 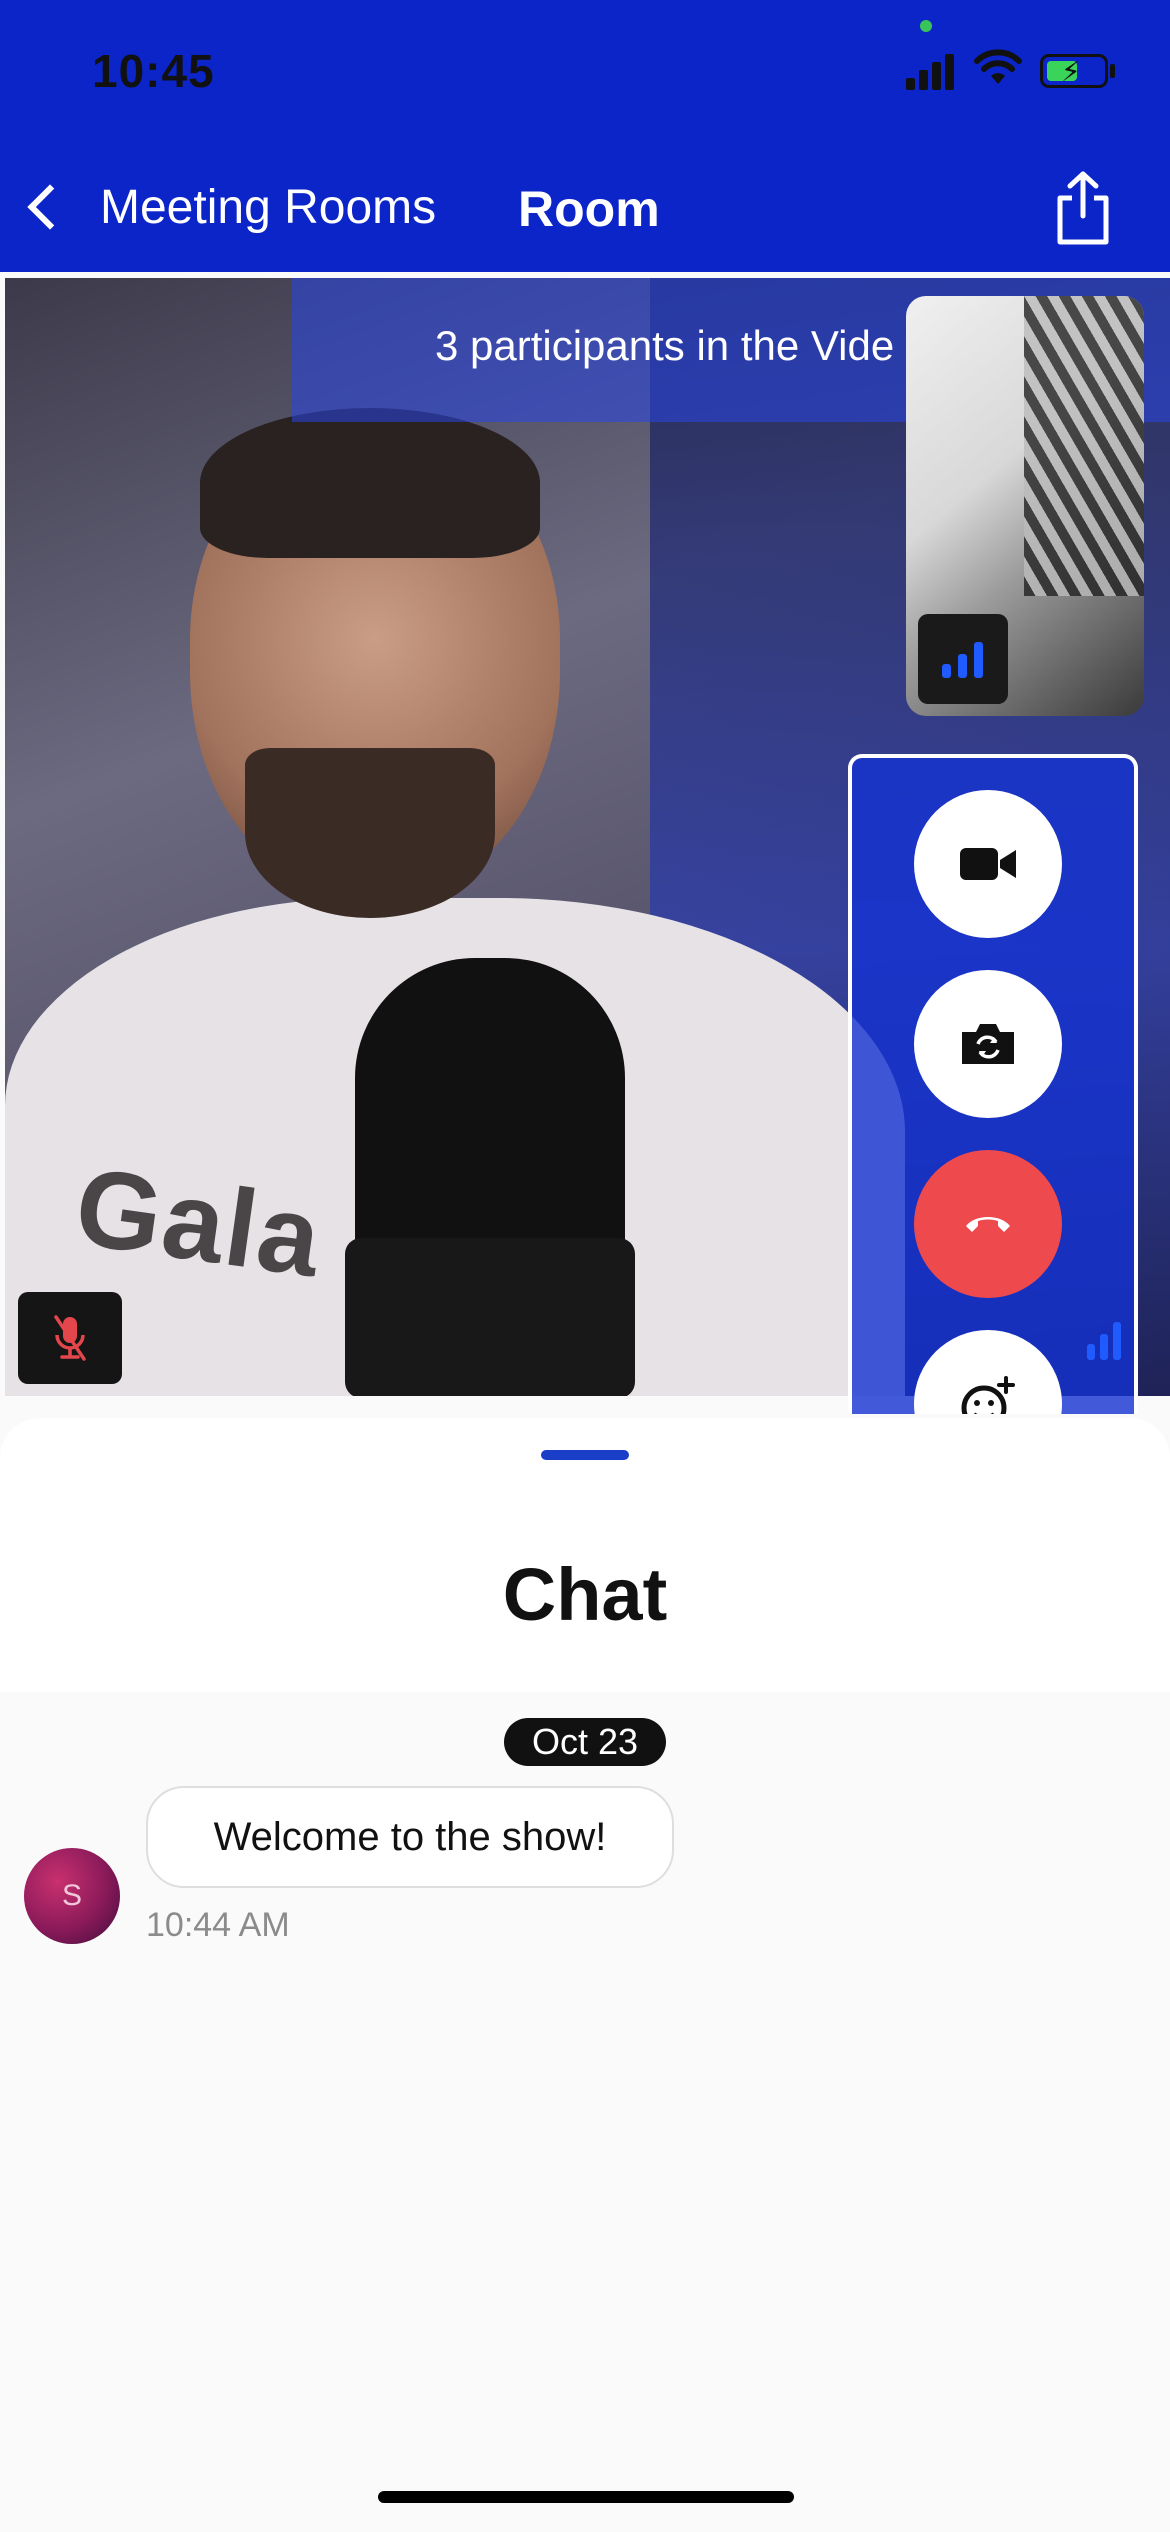 What do you see at coordinates (589, 209) in the screenshot?
I see `page-title: Room` at bounding box center [589, 209].